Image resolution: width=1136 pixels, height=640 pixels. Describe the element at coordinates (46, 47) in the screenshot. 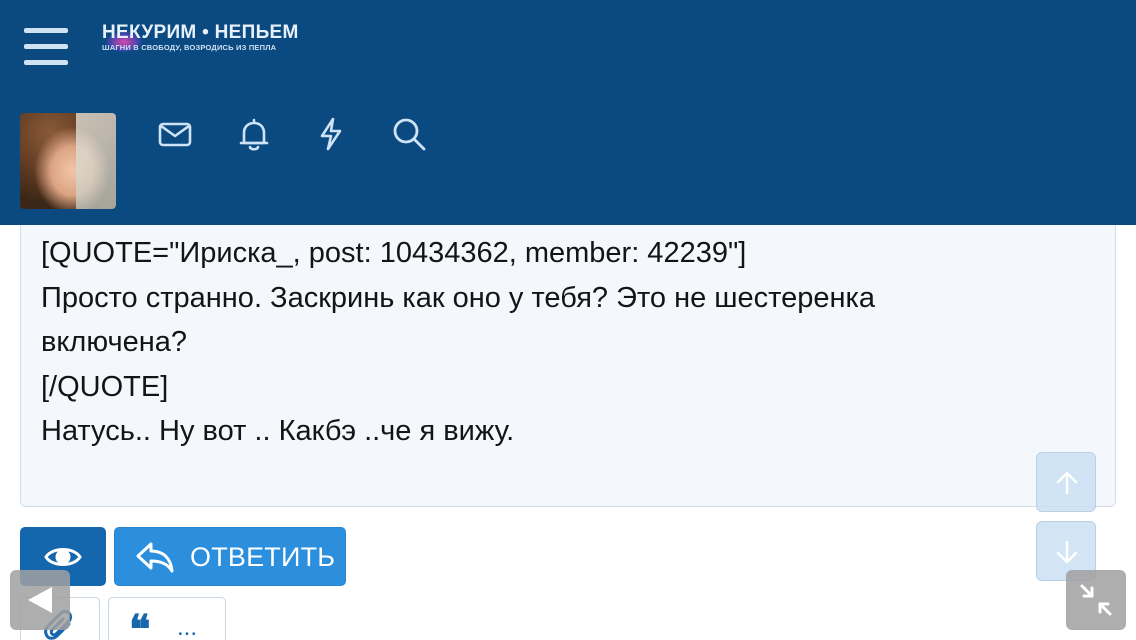

I see `hamburger-menu-icon` at that location.